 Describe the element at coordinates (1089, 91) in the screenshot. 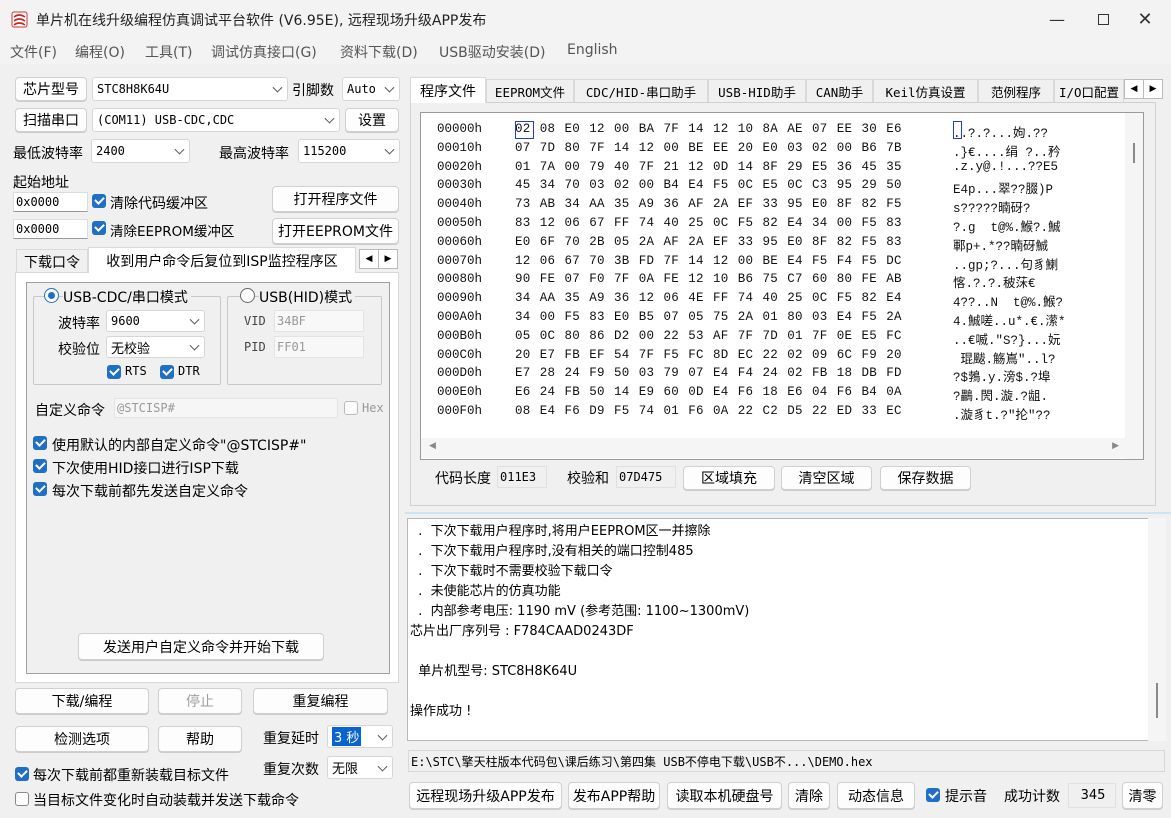

I see `tab-right-7: I/O口配置` at that location.